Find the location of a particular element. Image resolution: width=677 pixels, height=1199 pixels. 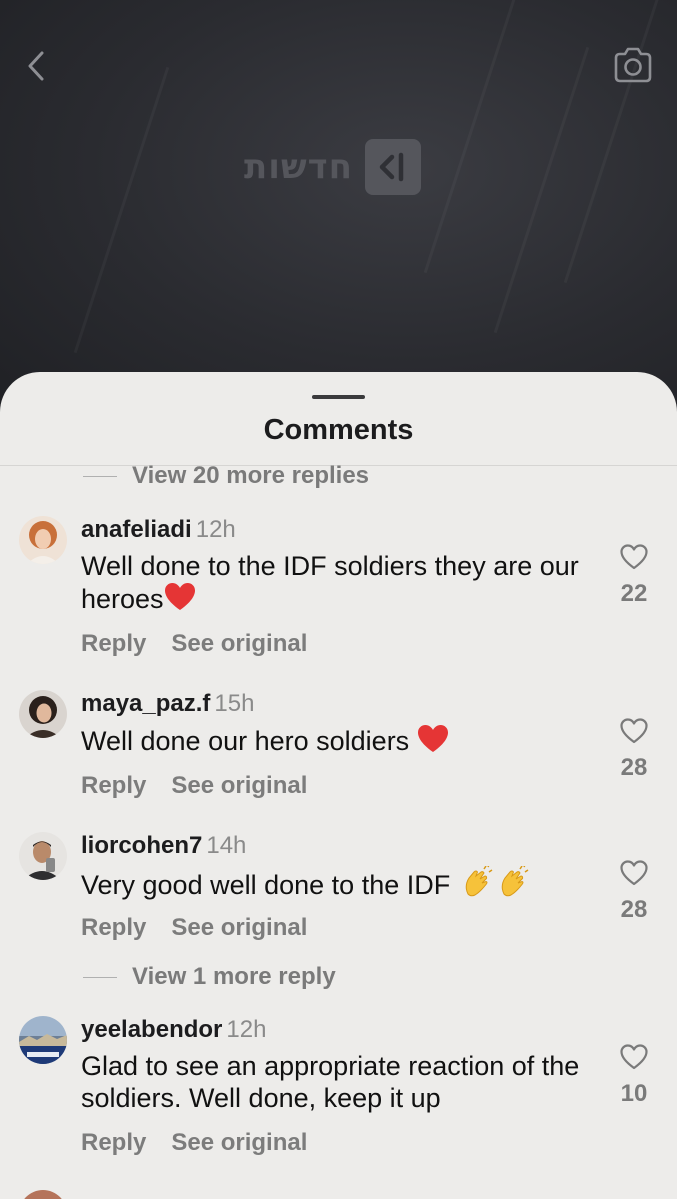

view-more-replies-button: View 20 more replies is located at coordinates (226, 476).